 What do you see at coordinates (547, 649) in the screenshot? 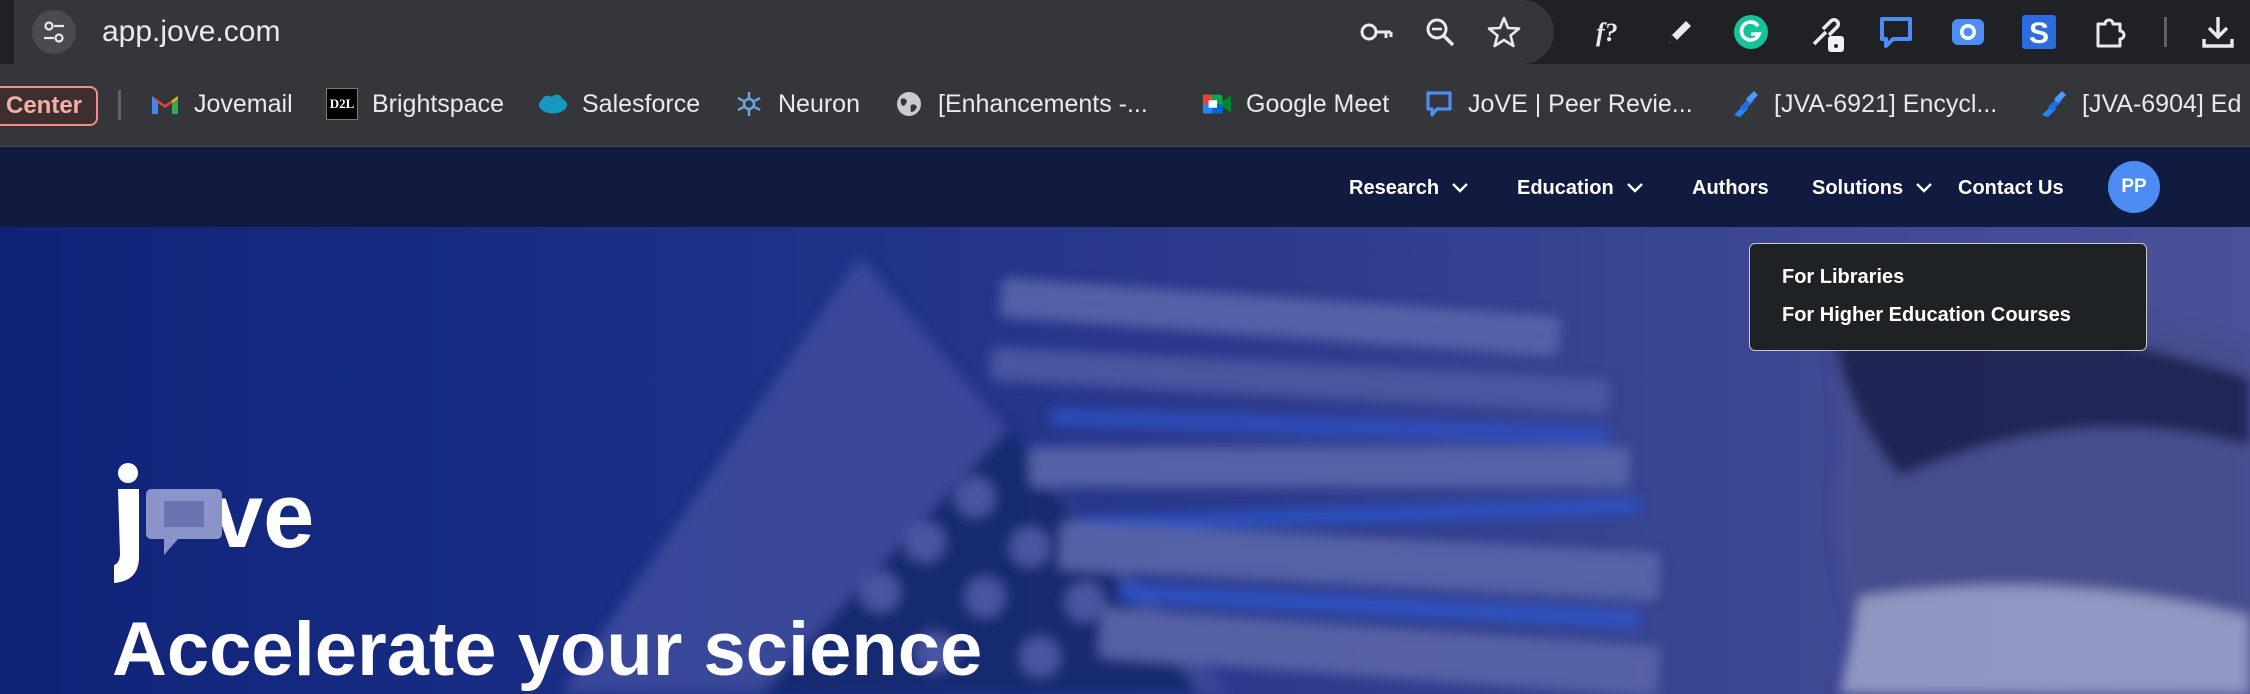
I see `hero-headline: Accelerate your science` at bounding box center [547, 649].